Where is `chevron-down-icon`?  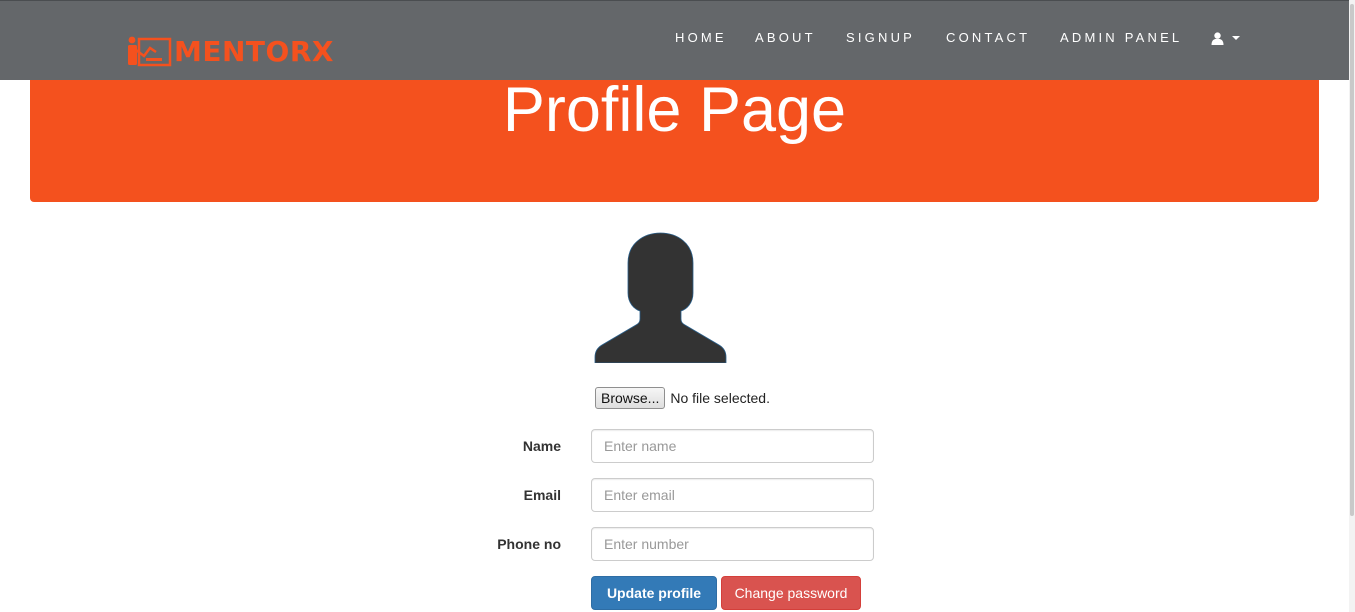
chevron-down-icon is located at coordinates (1236, 38).